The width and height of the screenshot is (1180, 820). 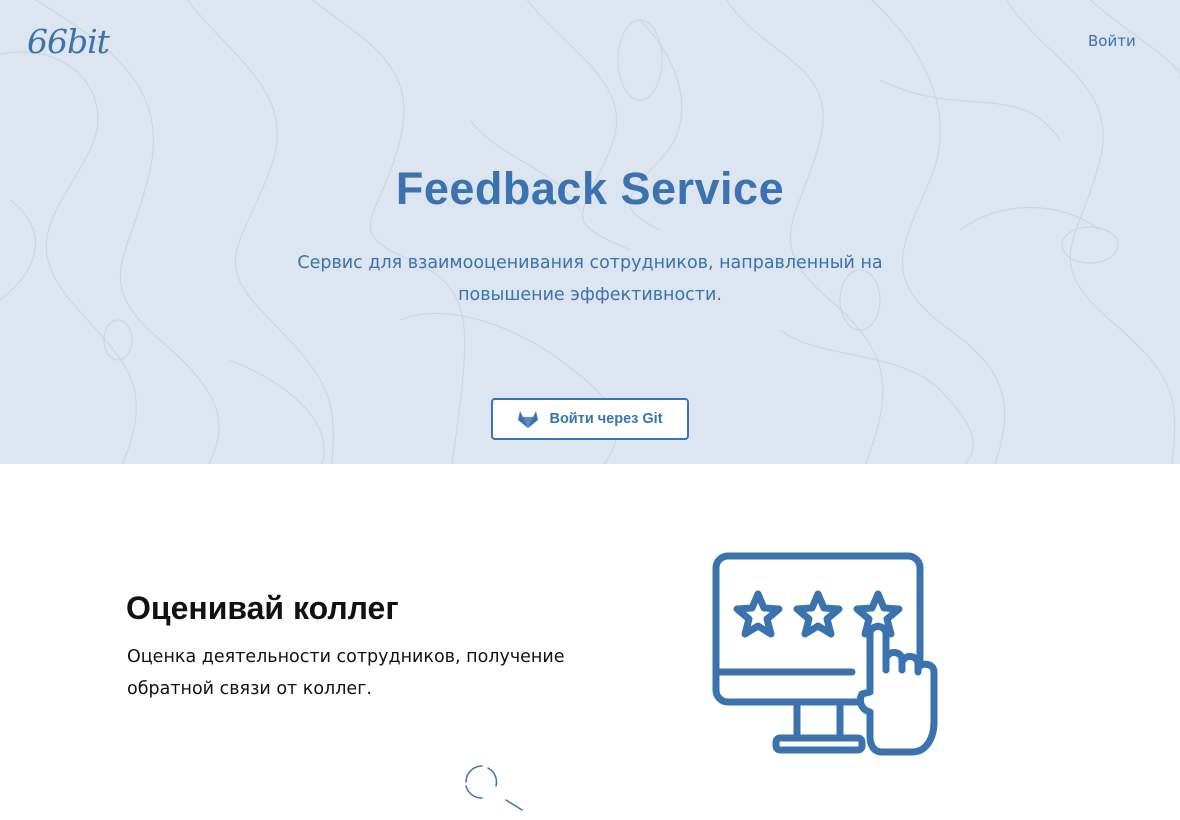 I want to click on page-title: Feedback Service, so click(x=590, y=188).